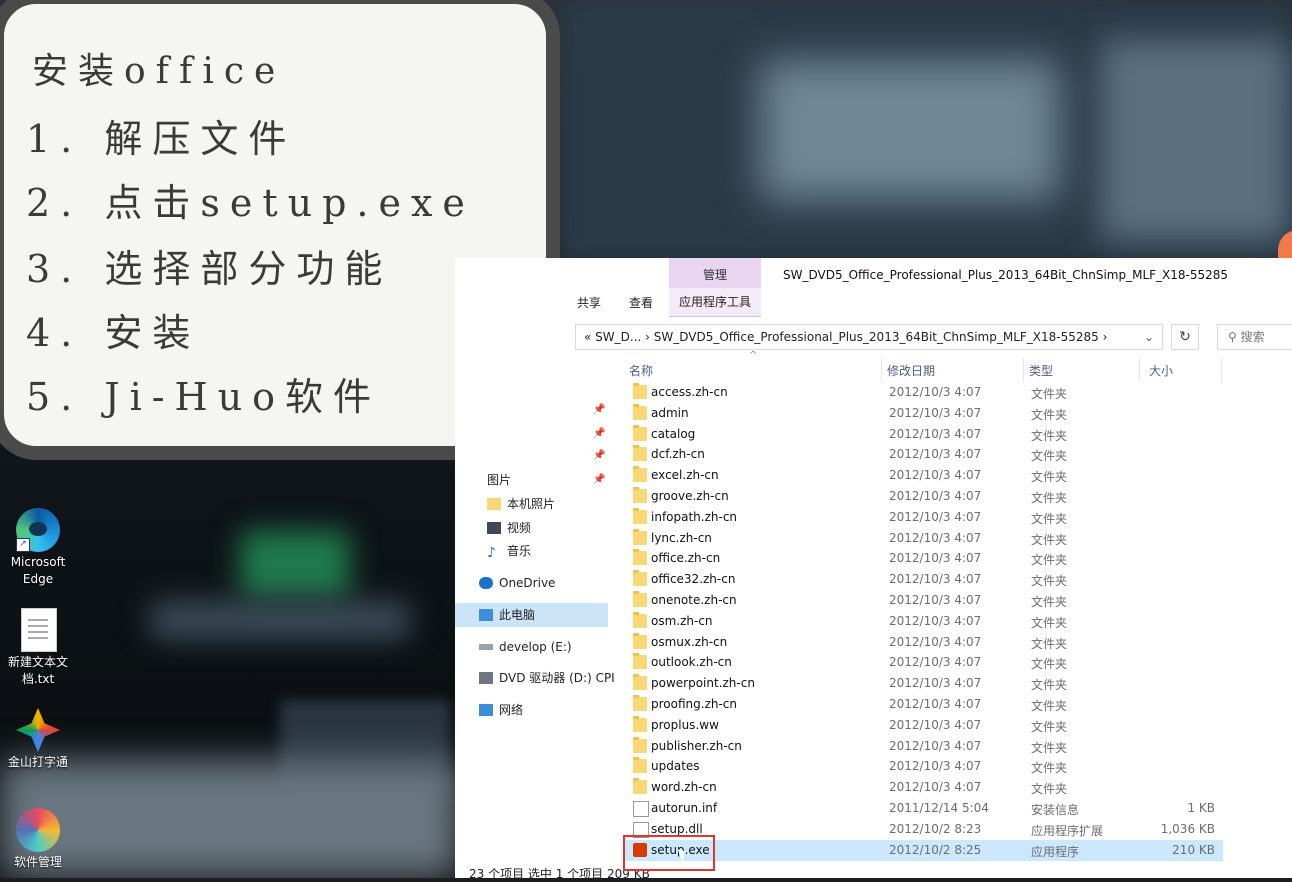 Image resolution: width=1292 pixels, height=882 pixels. Describe the element at coordinates (693, 579) in the screenshot. I see `file-name: office32.zh-cn` at that location.